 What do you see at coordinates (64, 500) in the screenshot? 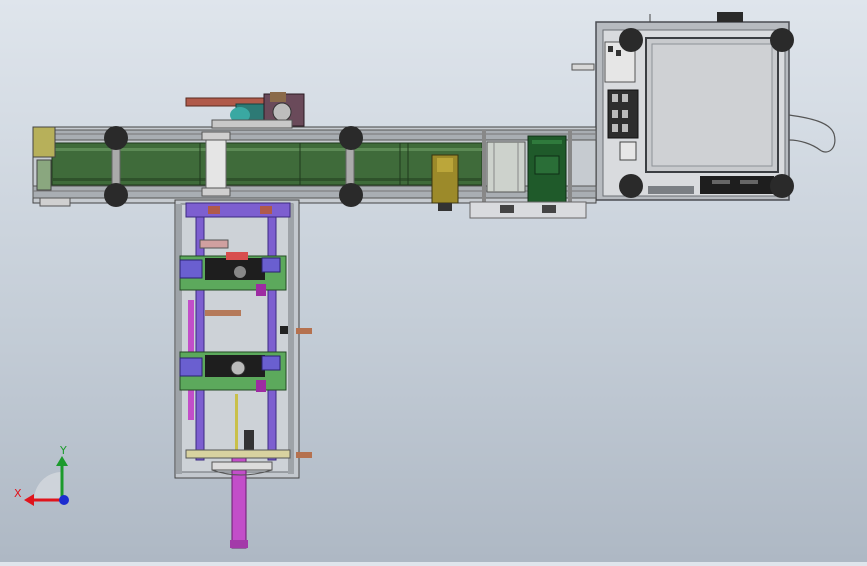
I see `z-axis-dot` at bounding box center [64, 500].